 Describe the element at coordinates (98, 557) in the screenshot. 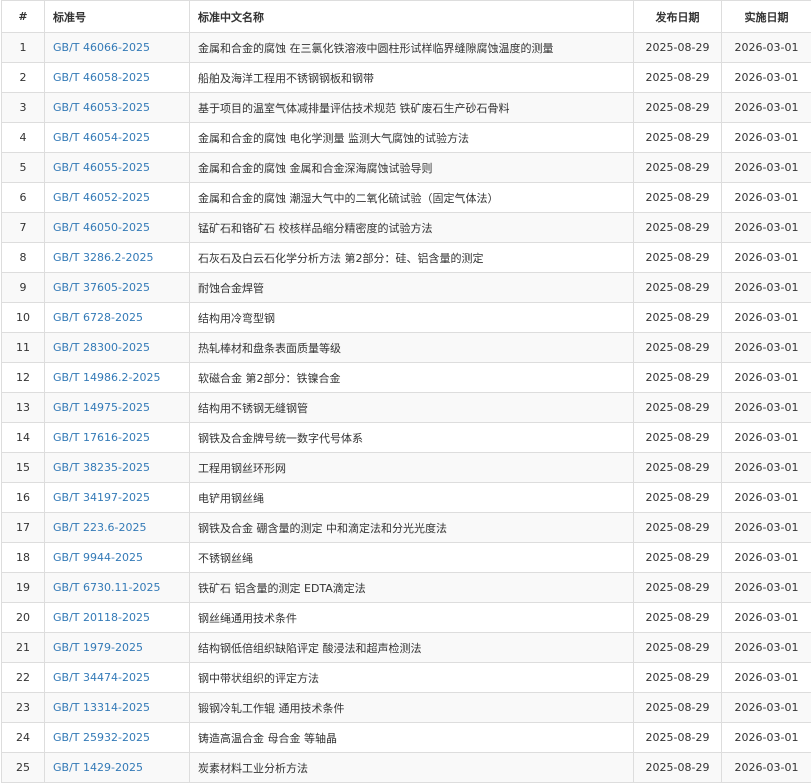

I see `standard-code-link: GB/T 9944-2025` at that location.